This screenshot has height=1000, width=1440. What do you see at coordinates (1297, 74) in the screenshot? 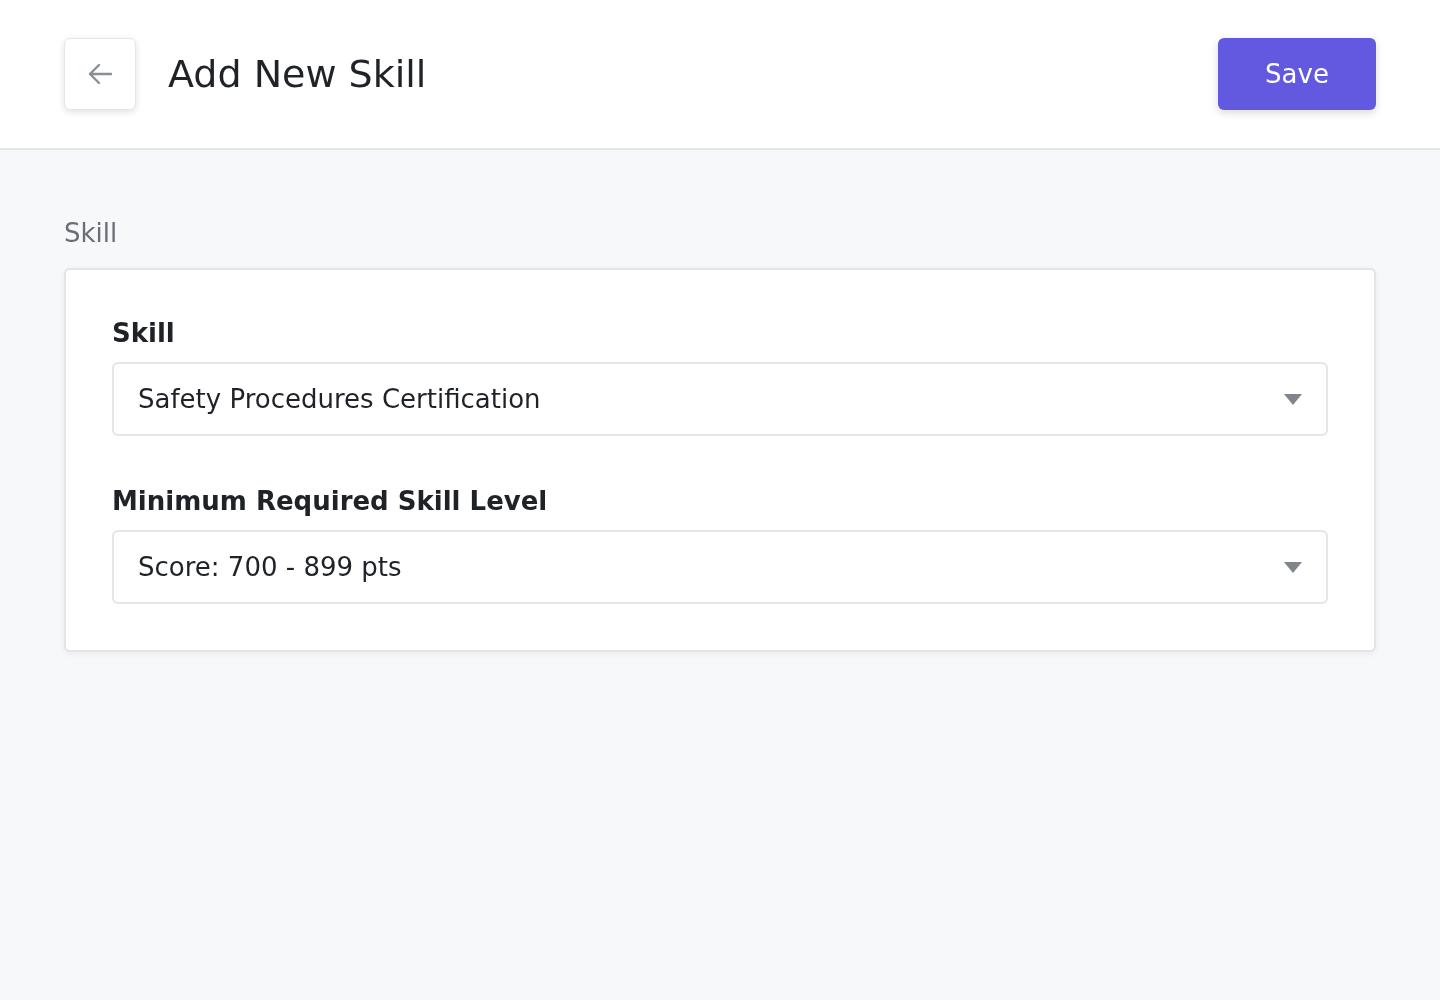
I see `save-button: Save` at bounding box center [1297, 74].